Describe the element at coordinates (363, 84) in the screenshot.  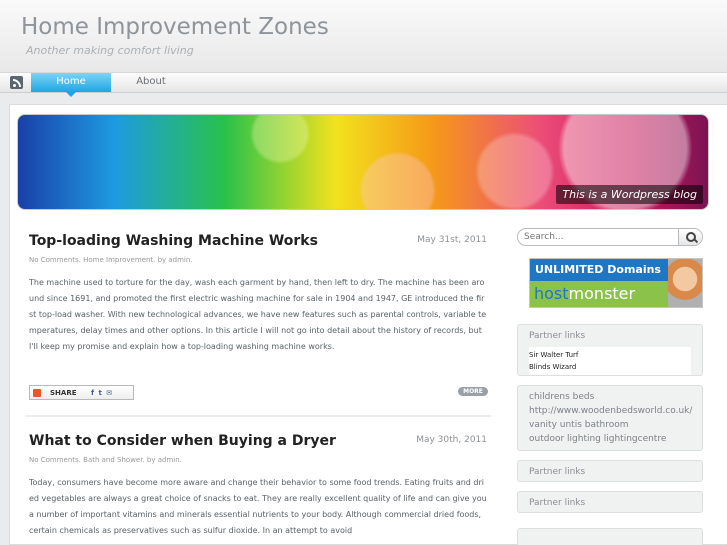
I see `main-nav: Home About` at that location.